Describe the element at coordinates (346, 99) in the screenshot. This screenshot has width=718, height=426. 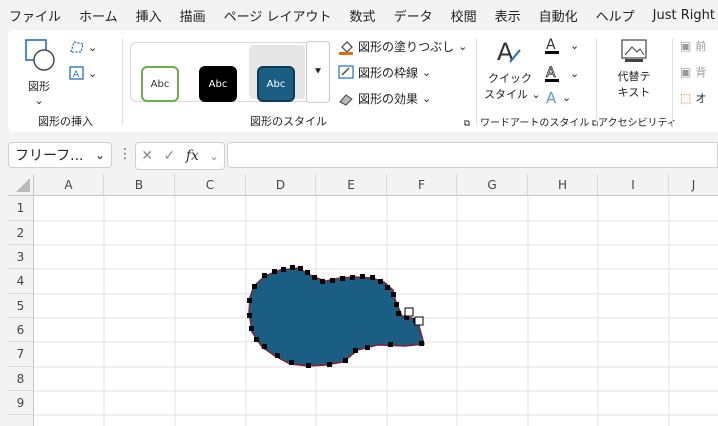
I see `effects-icon` at that location.